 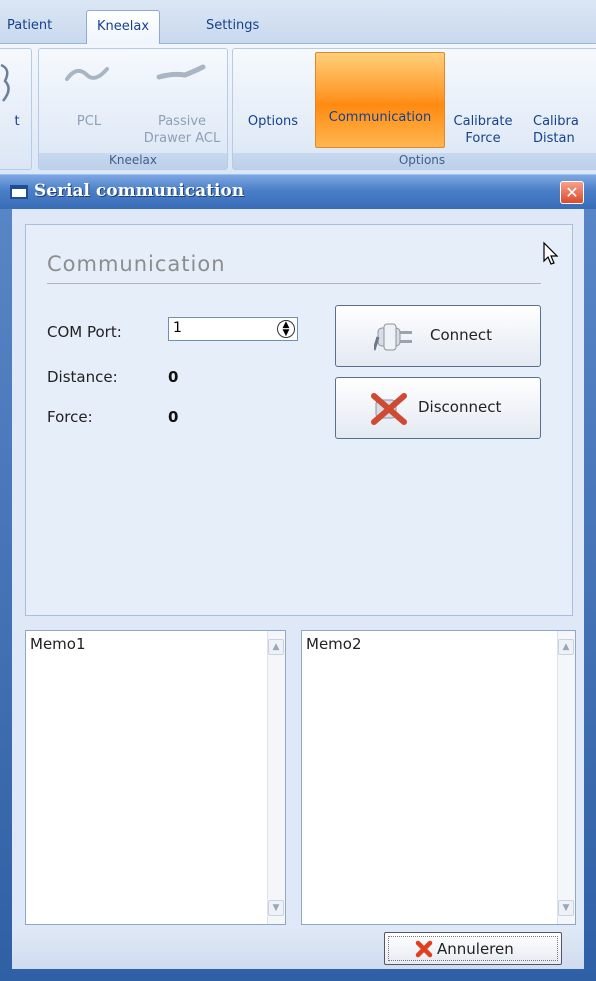 What do you see at coordinates (82, 377) in the screenshot?
I see `distance-label: Distance:` at bounding box center [82, 377].